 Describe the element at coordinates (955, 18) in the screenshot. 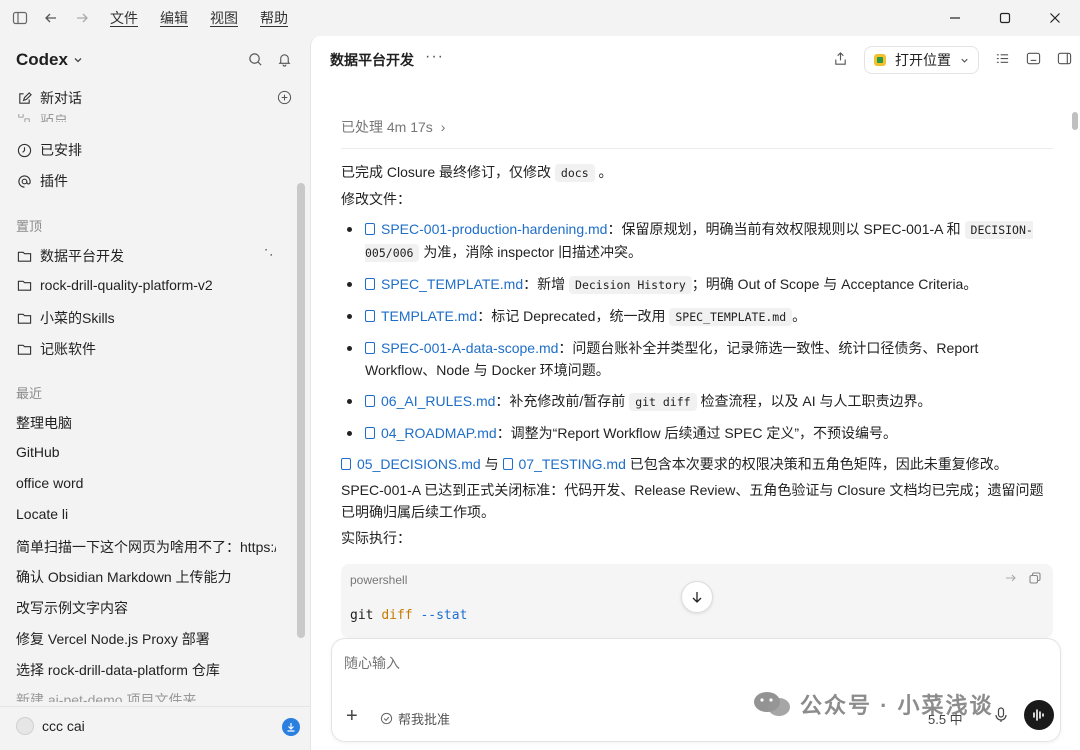

I see `minimize-button` at that location.